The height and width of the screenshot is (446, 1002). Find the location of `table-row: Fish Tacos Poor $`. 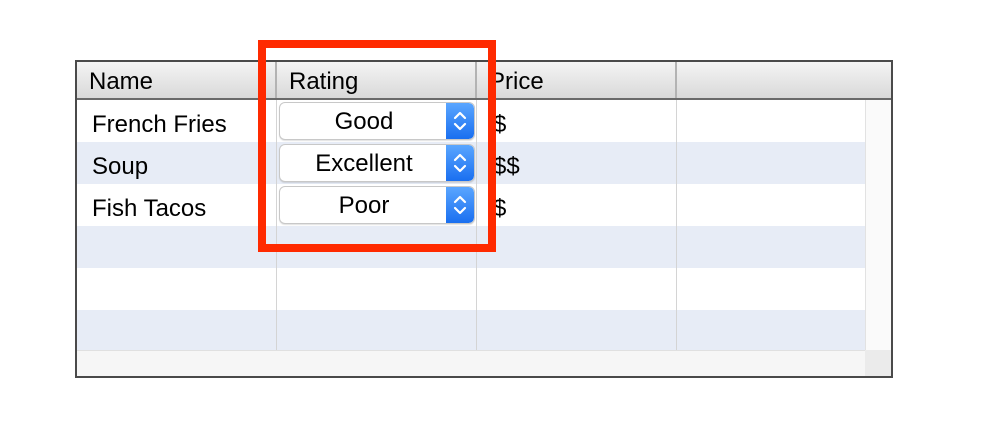

table-row: Fish Tacos Poor $ is located at coordinates (471, 205).